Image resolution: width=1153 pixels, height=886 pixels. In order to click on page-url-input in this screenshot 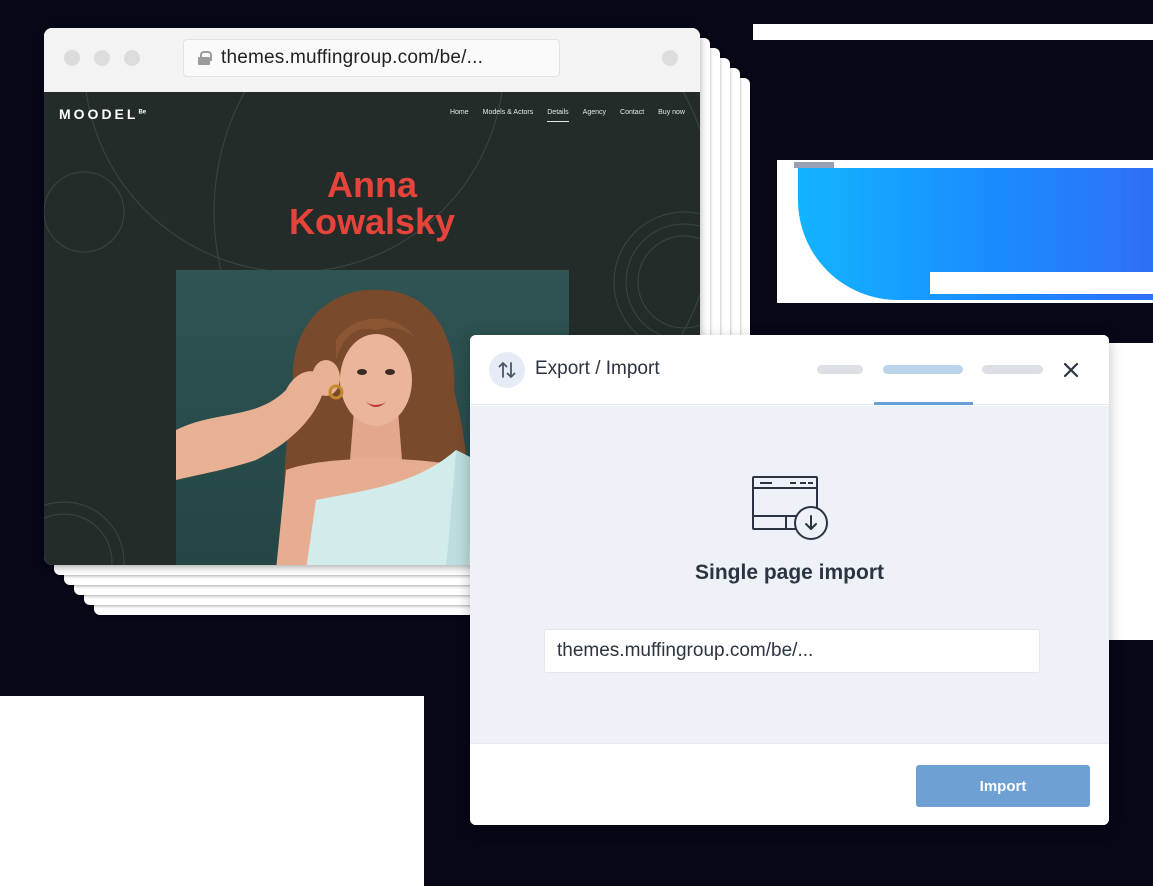, I will do `click(792, 651)`.